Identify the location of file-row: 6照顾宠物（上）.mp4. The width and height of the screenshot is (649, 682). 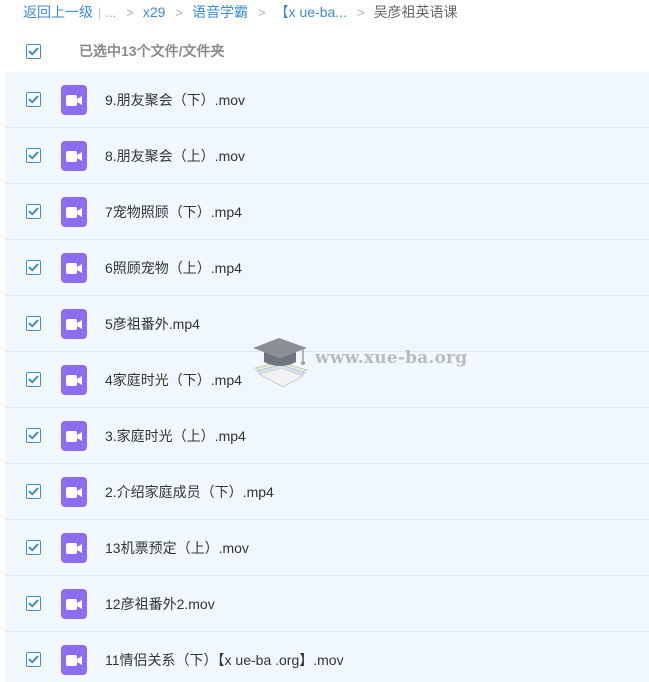
(327, 268).